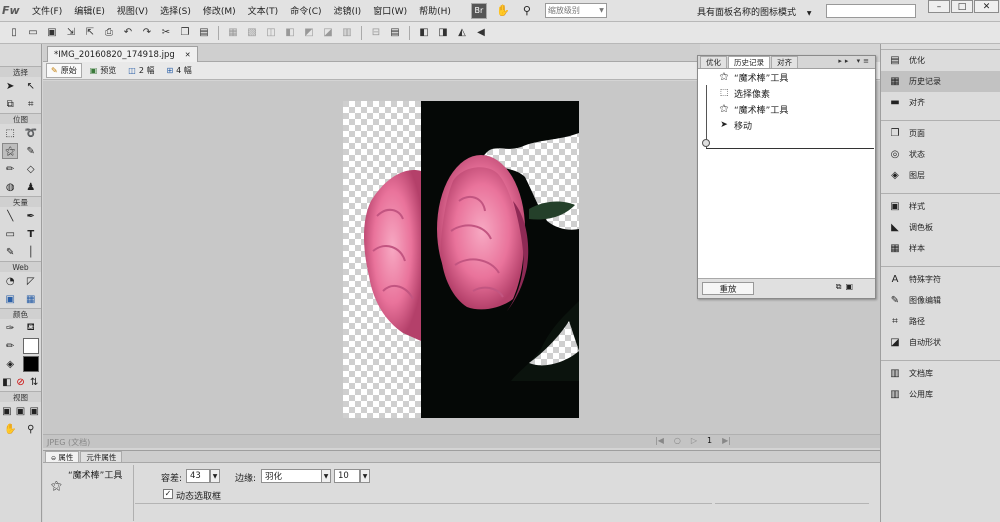  I want to click on tab-history: 历史记录, so click(749, 62).